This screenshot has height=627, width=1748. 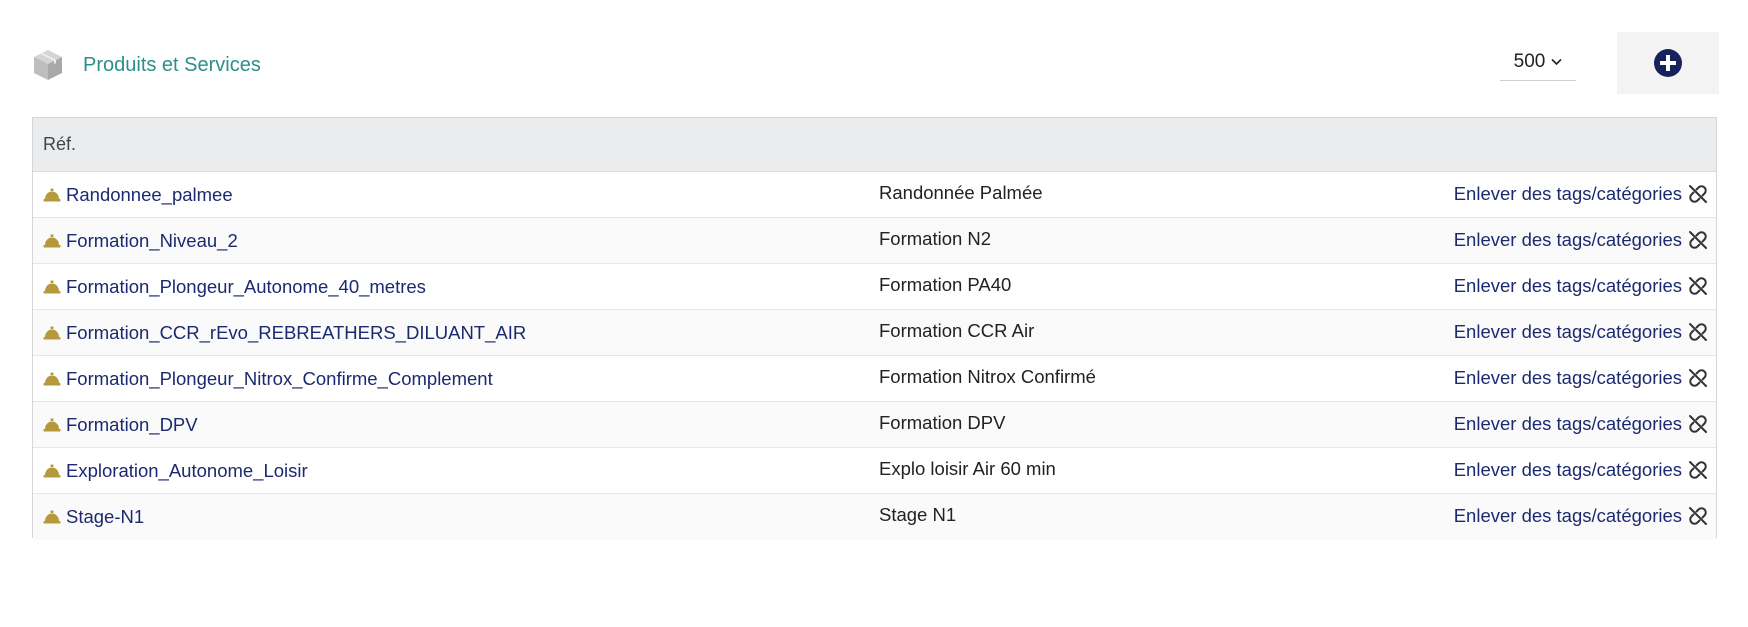 What do you see at coordinates (935, 238) in the screenshot?
I see `product-label: Formation N2` at bounding box center [935, 238].